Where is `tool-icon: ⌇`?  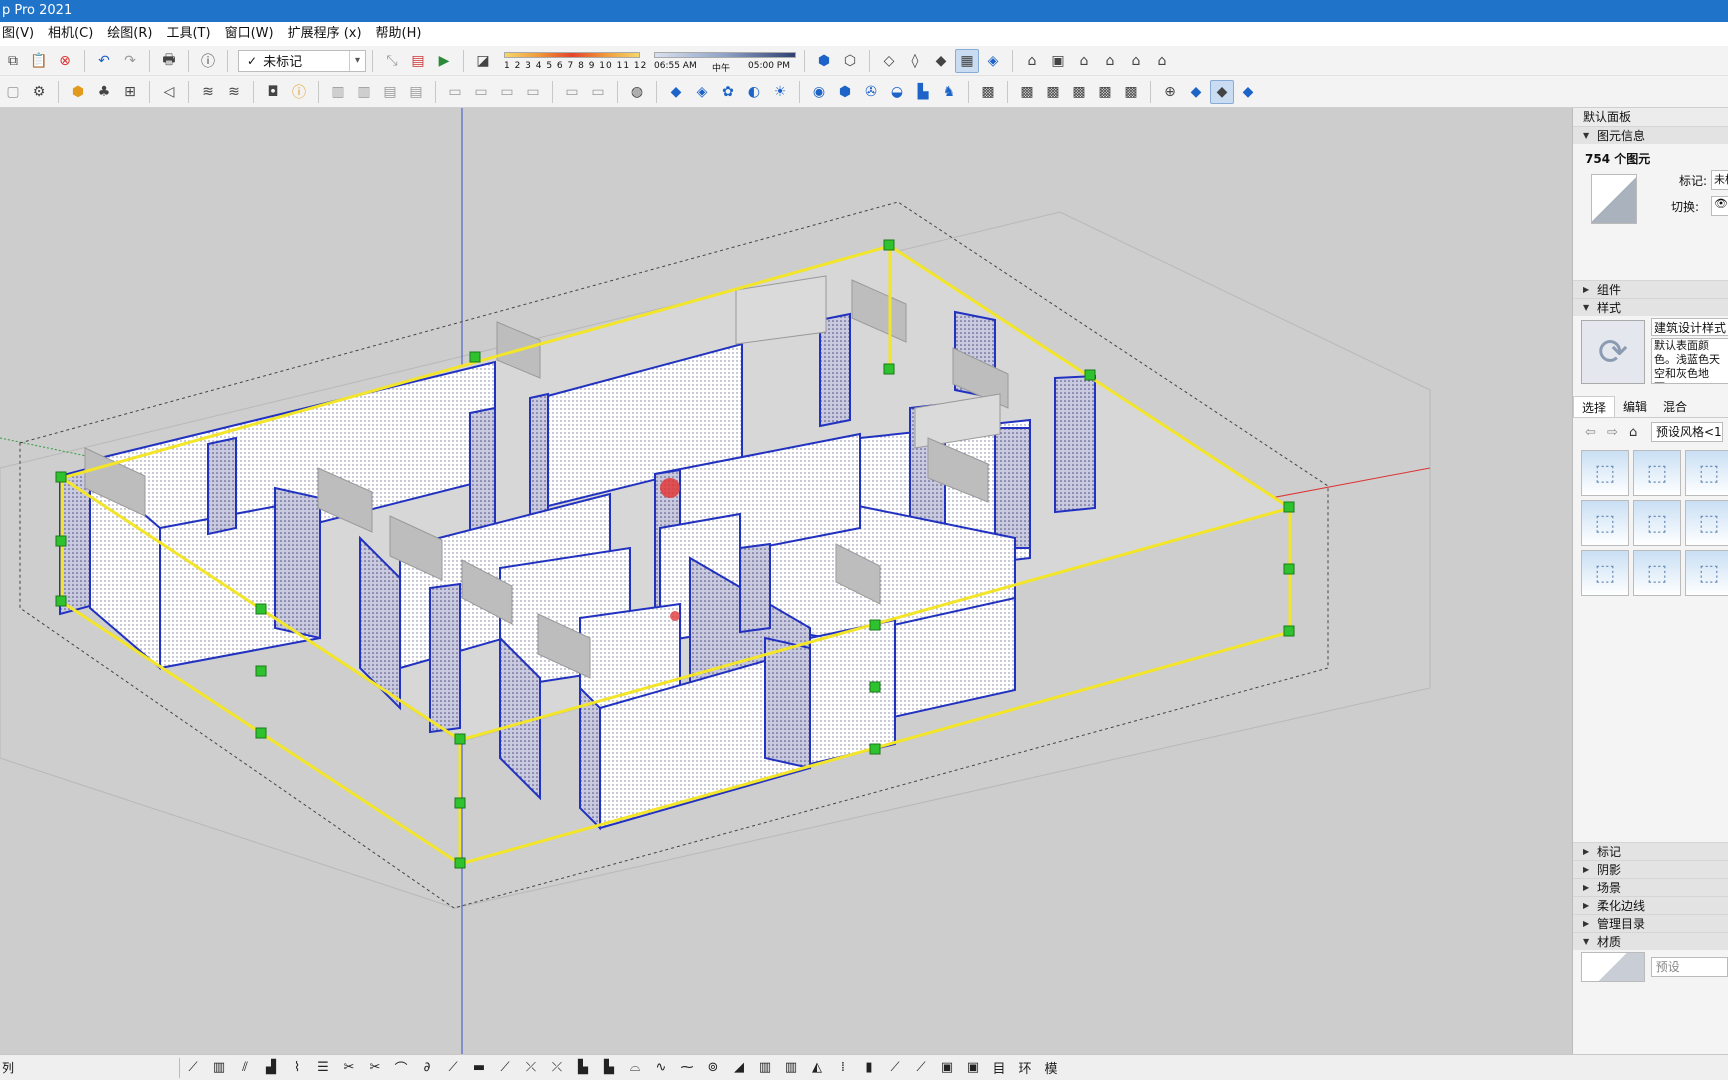
tool-icon: ⌇ is located at coordinates (297, 1068).